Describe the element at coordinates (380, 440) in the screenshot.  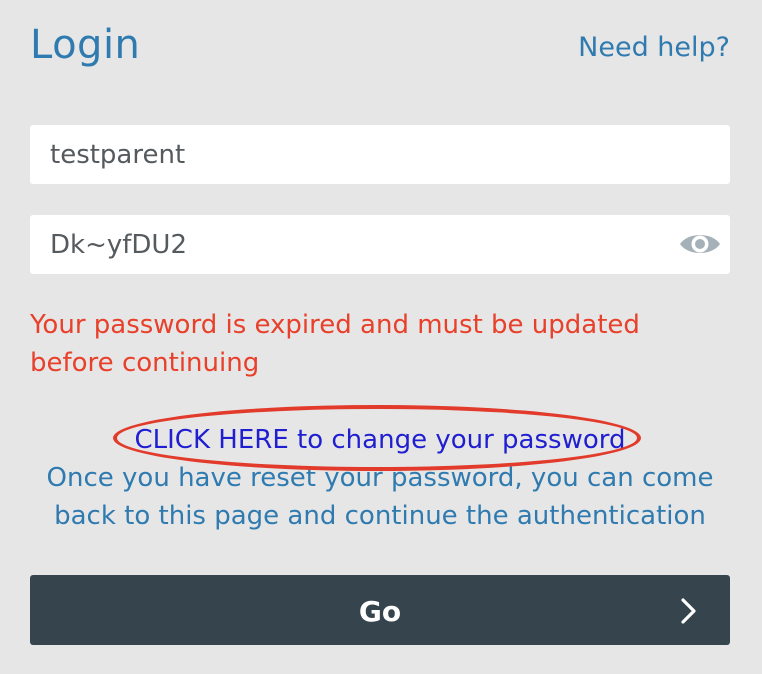
I see `change-password-link: CLICK HERE to change your password` at that location.